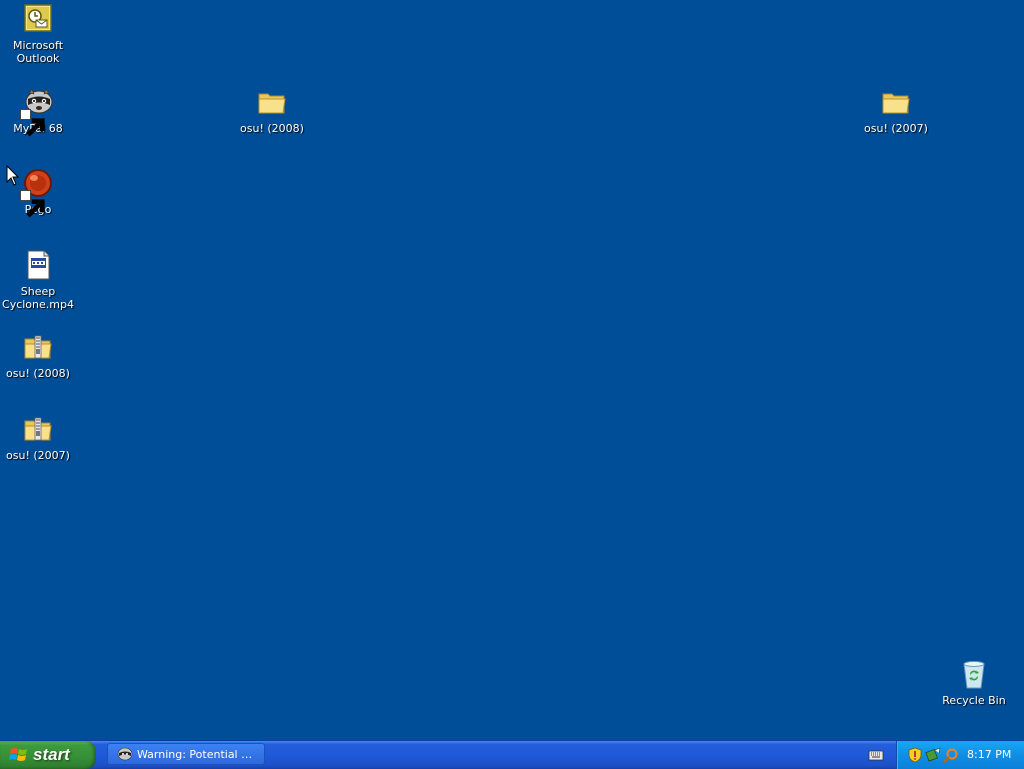 The height and width of the screenshot is (769, 1024). What do you see at coordinates (13, 175) in the screenshot?
I see `mouse-cursor-icon` at bounding box center [13, 175].